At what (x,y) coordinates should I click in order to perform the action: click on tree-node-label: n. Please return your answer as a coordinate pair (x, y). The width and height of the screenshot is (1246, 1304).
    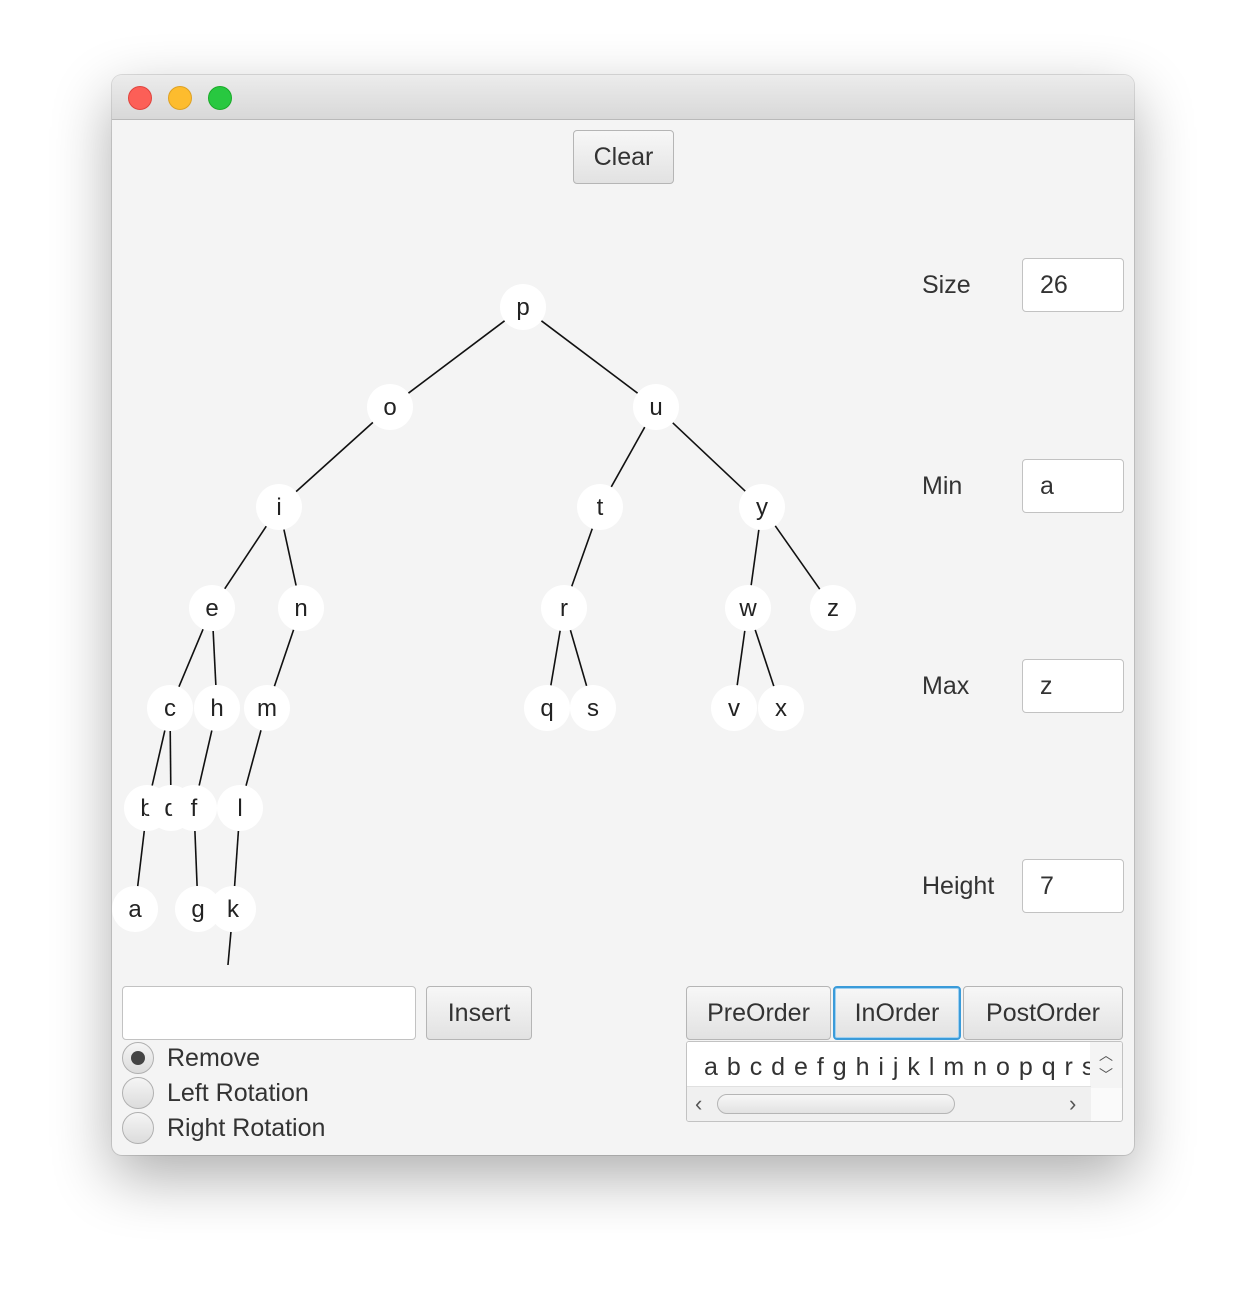
    Looking at the image, I should click on (300, 608).